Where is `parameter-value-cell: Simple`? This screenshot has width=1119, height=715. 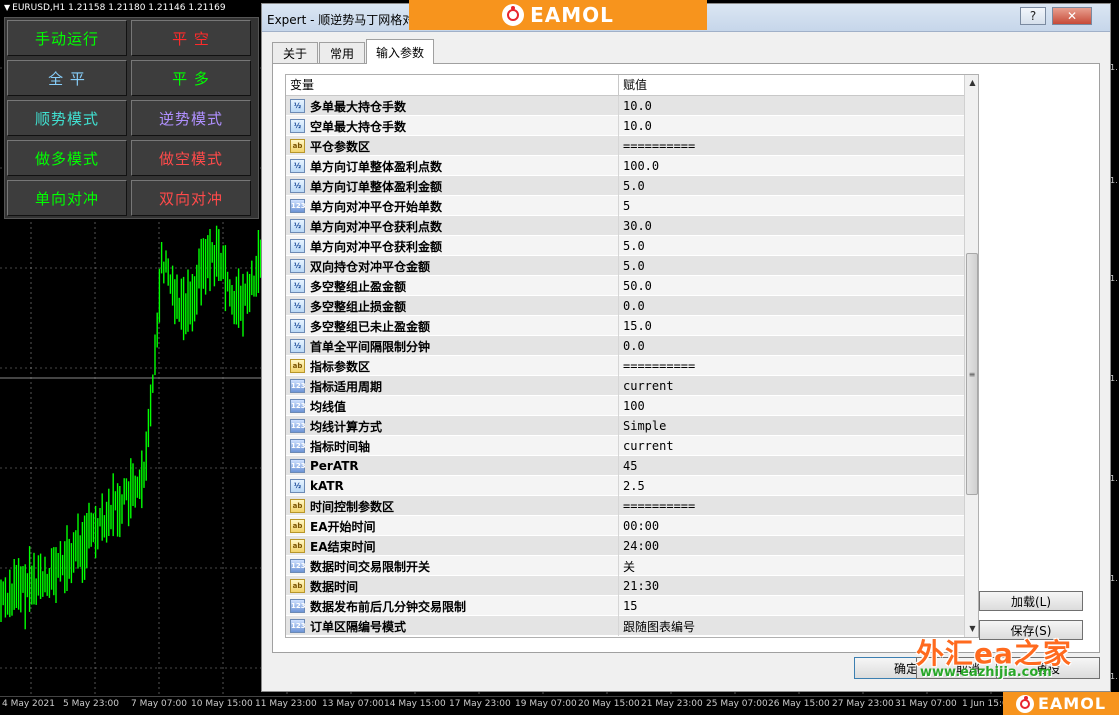 parameter-value-cell: Simple is located at coordinates (791, 426).